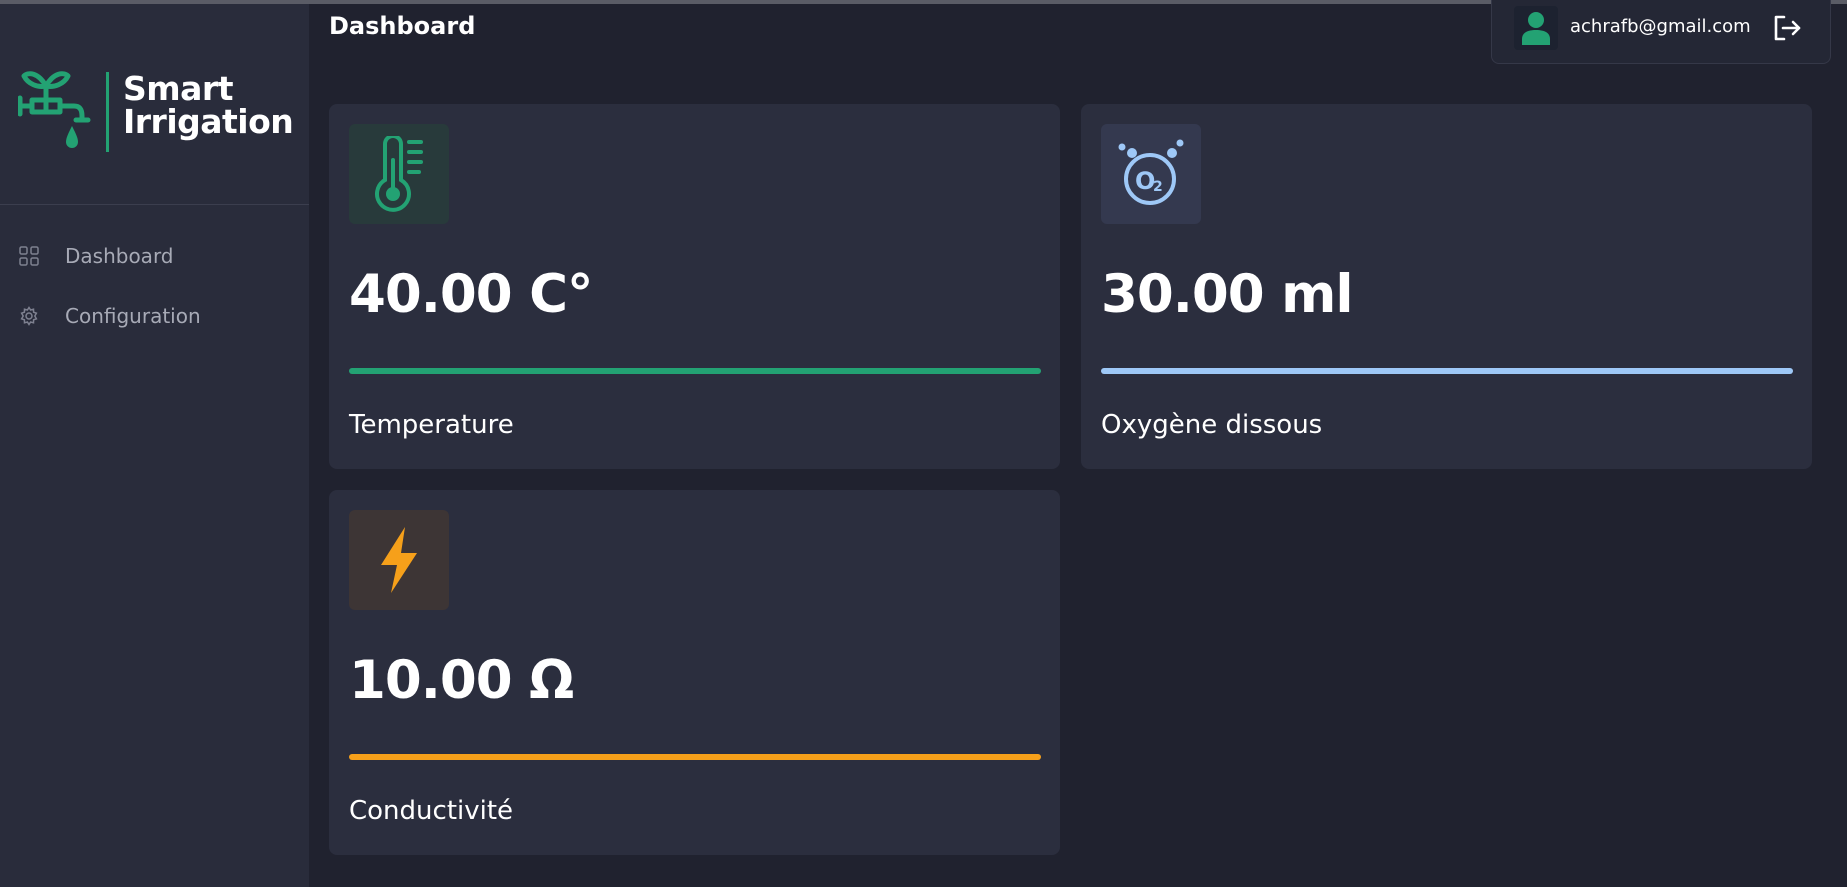 The width and height of the screenshot is (1847, 887). What do you see at coordinates (461, 680) in the screenshot?
I see `card-value: 10.00 Ω` at bounding box center [461, 680].